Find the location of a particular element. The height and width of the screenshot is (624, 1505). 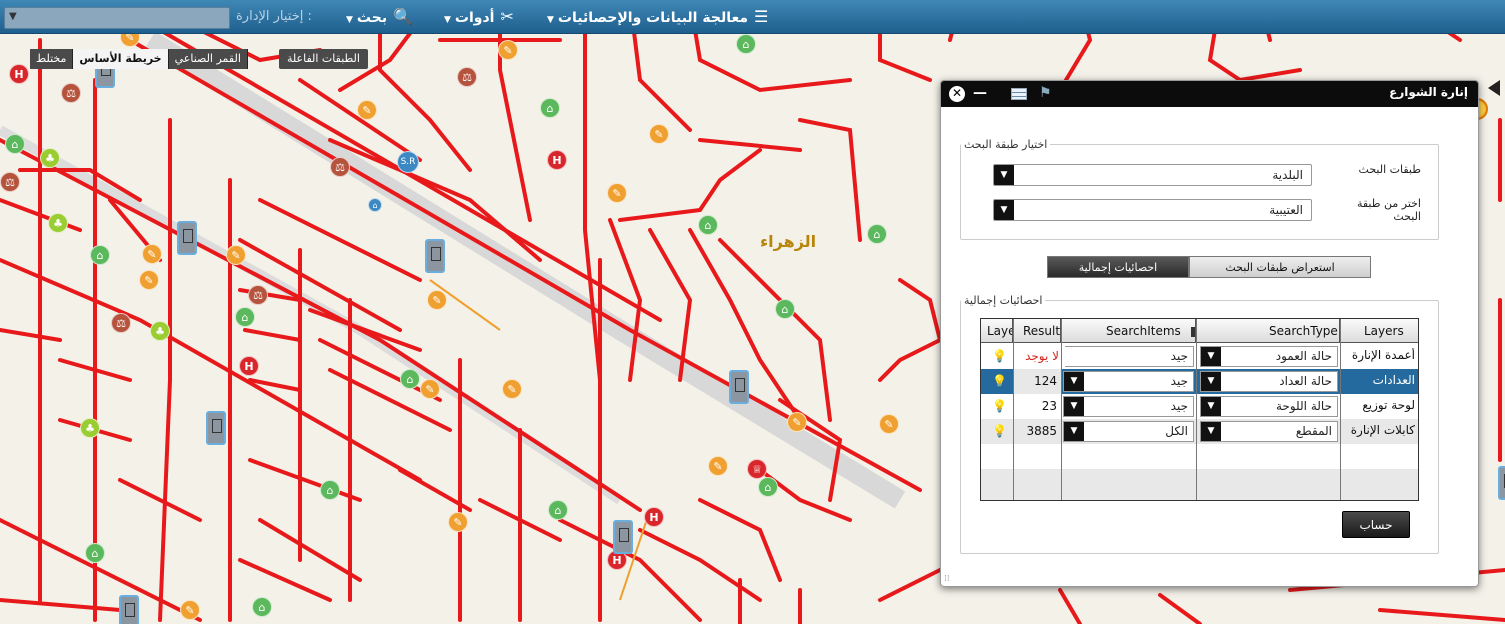

tools-icon: ✂ is located at coordinates (507, 16).